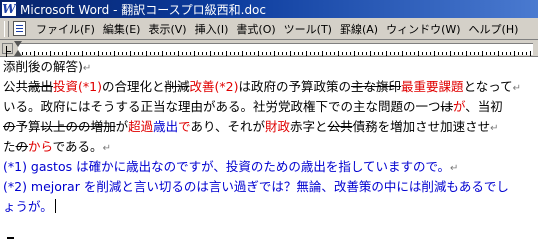 The height and width of the screenshot is (241, 538). What do you see at coordinates (122, 29) in the screenshot?
I see `menu-edit: 編集(E)` at bounding box center [122, 29].